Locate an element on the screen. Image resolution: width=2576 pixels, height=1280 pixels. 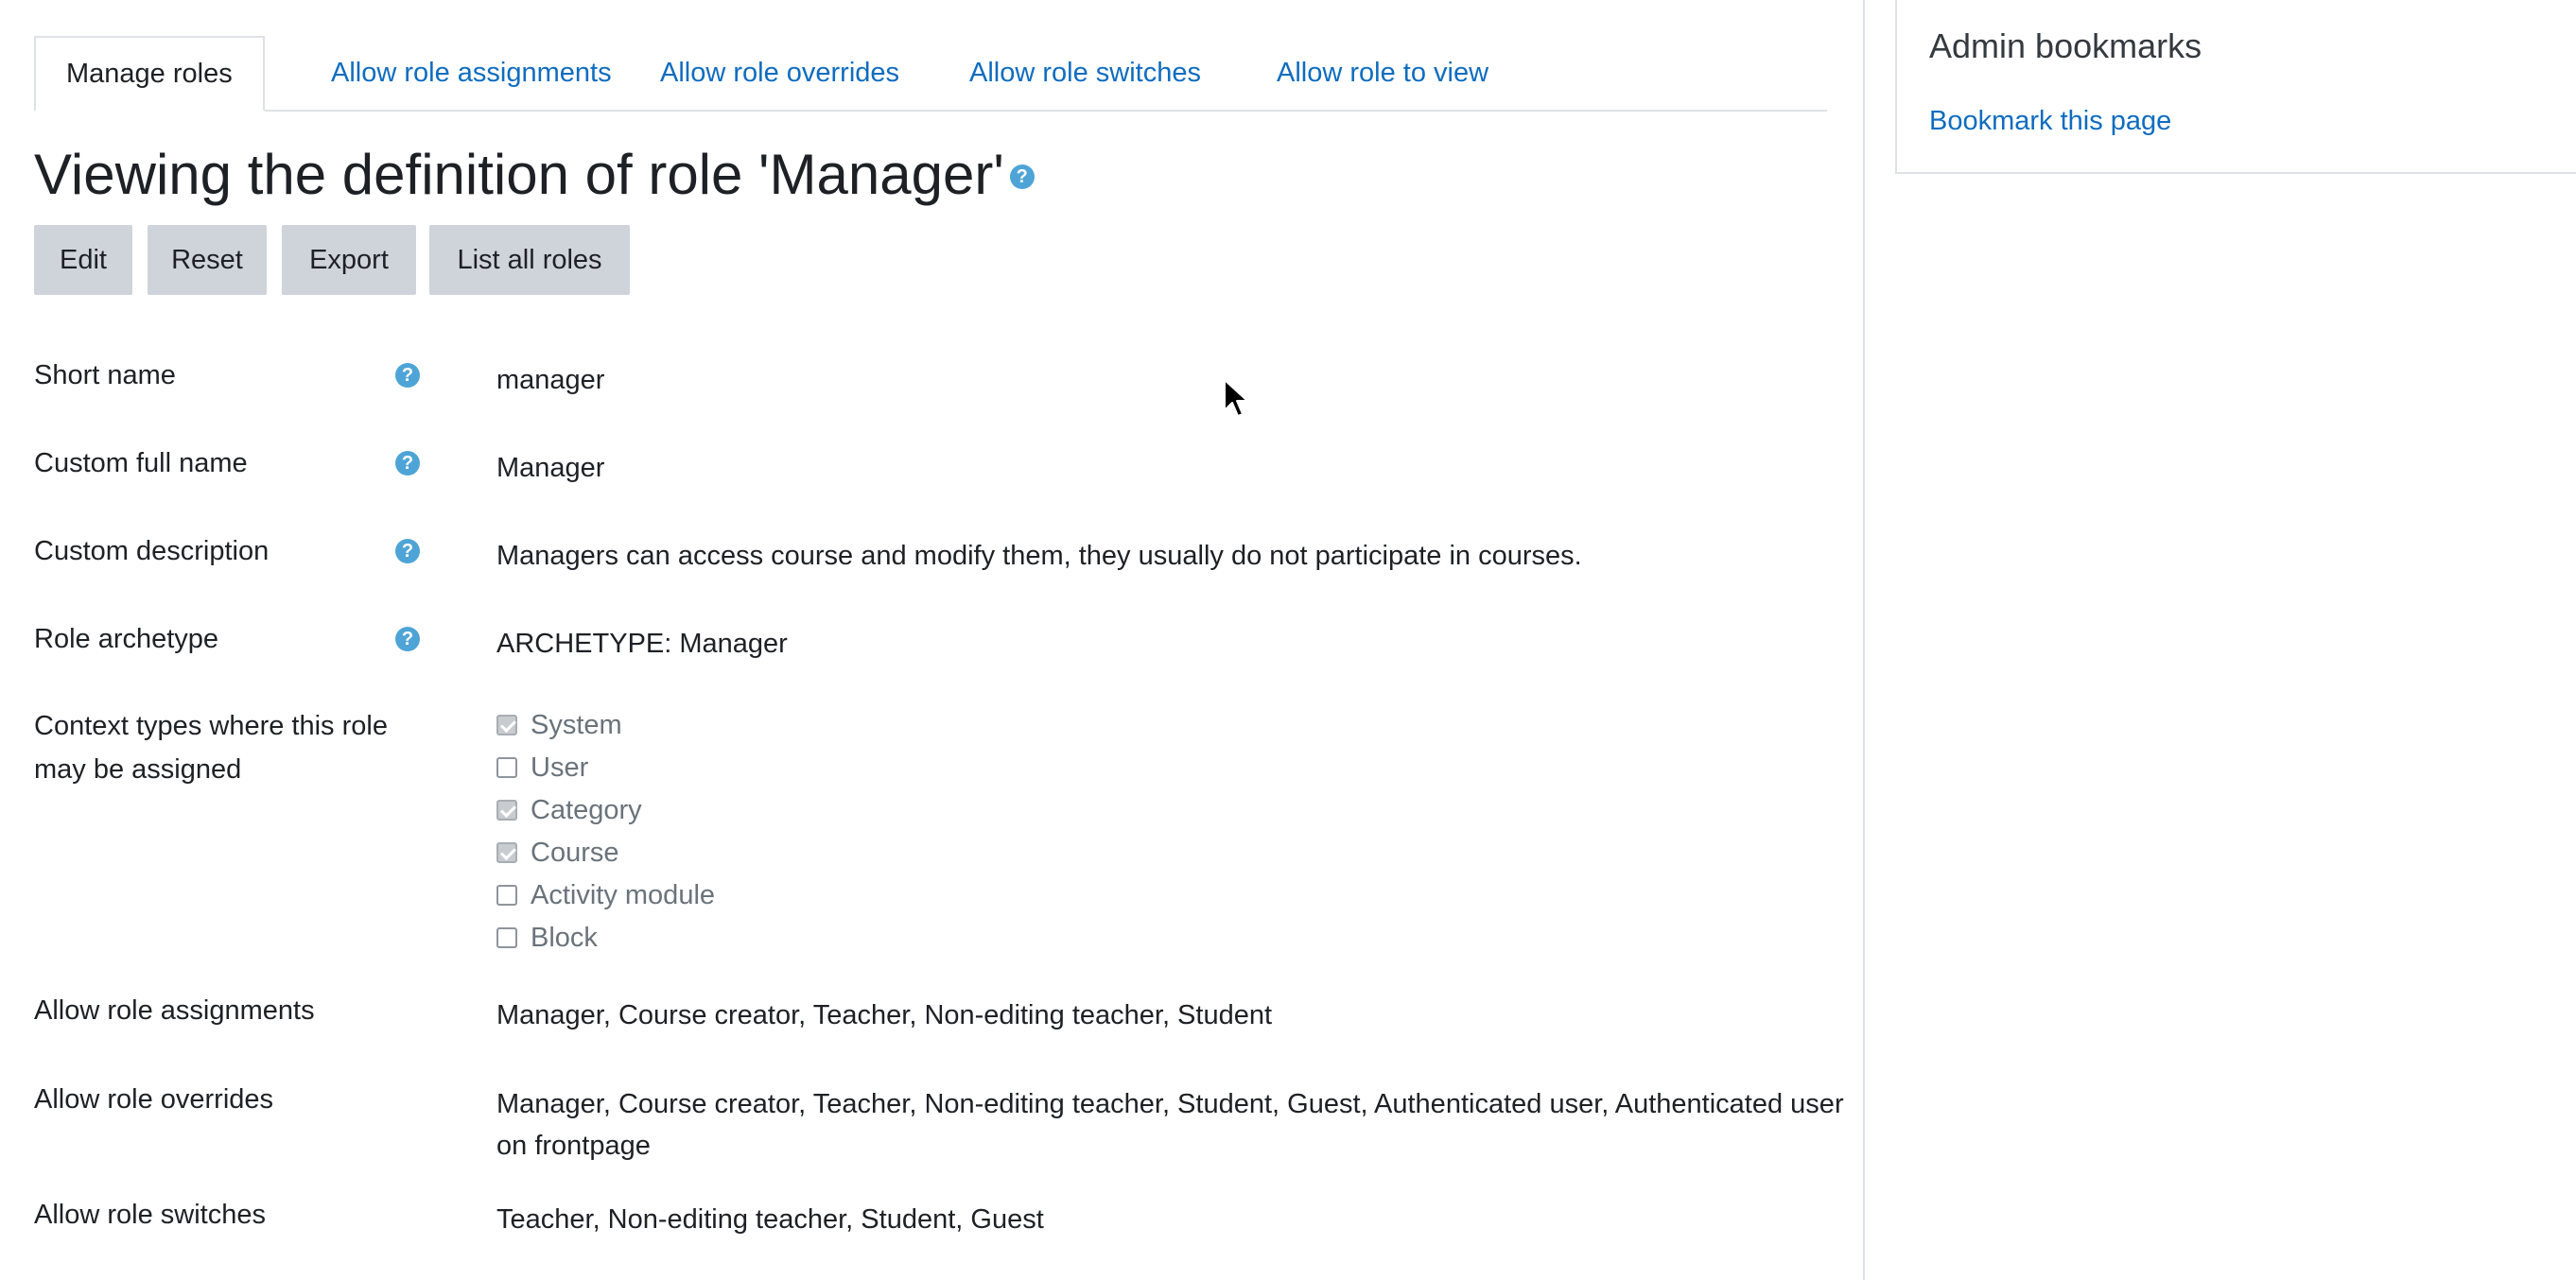
context-option-category: Category is located at coordinates (1172, 810).